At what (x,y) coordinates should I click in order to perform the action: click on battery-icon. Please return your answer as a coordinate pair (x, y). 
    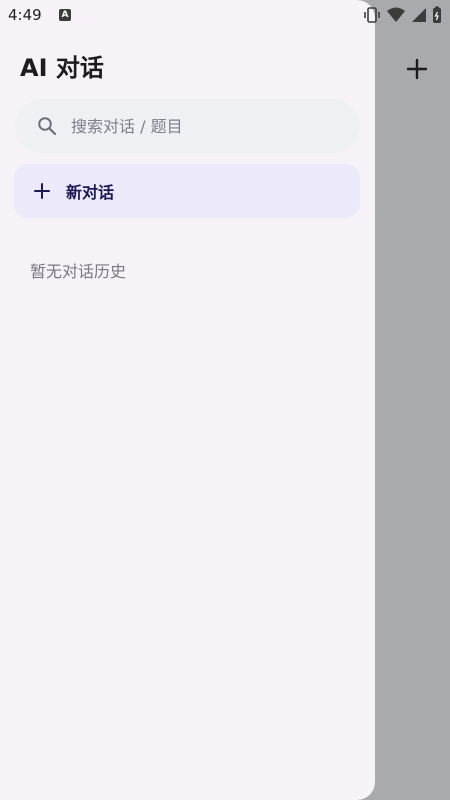
    Looking at the image, I should click on (437, 14).